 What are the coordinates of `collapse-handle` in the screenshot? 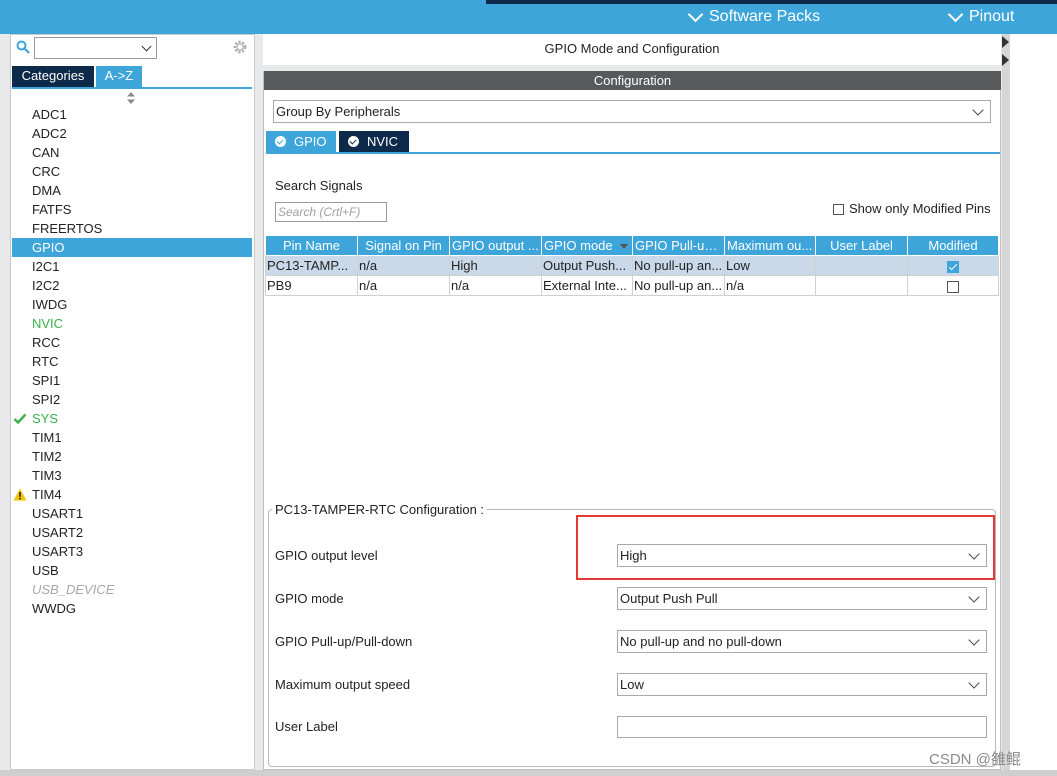 It's located at (1006, 402).